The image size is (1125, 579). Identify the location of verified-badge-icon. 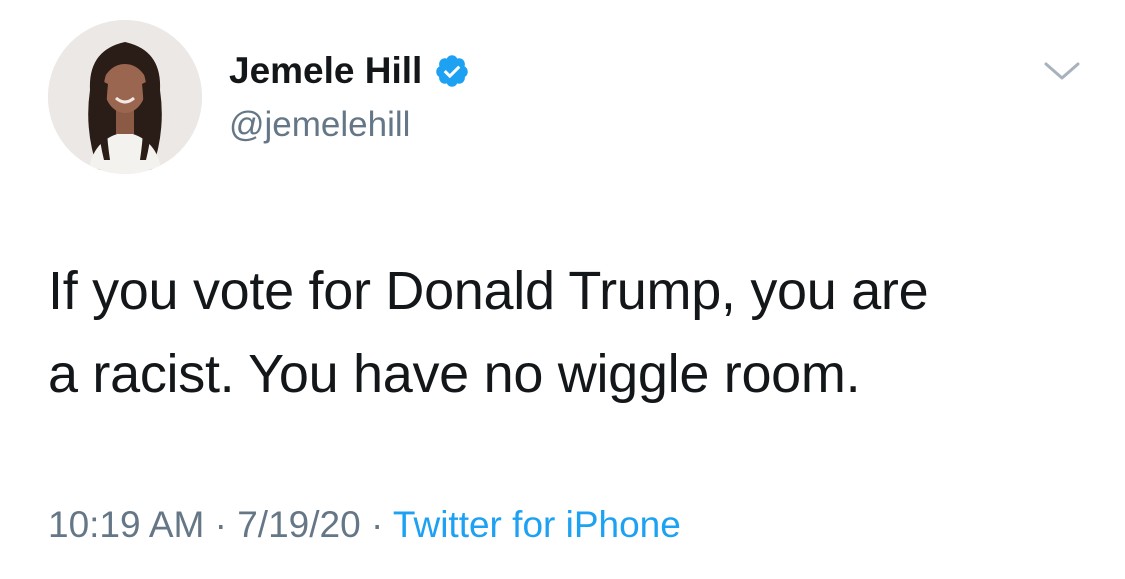
(452, 71).